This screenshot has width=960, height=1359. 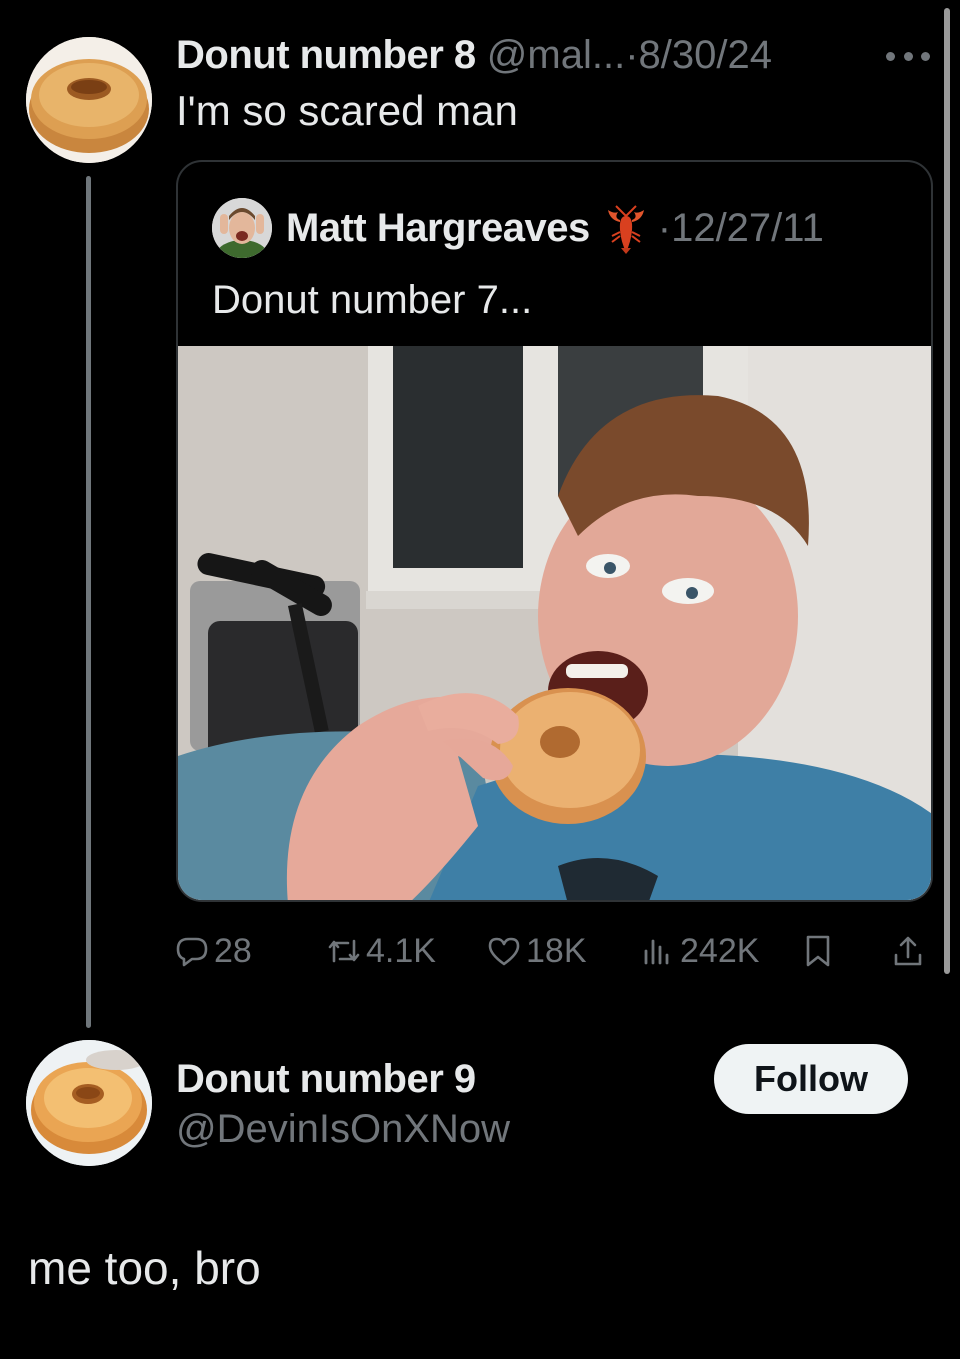 What do you see at coordinates (343, 1129) in the screenshot?
I see `author-handle: @DevinIsOnXNow` at bounding box center [343, 1129].